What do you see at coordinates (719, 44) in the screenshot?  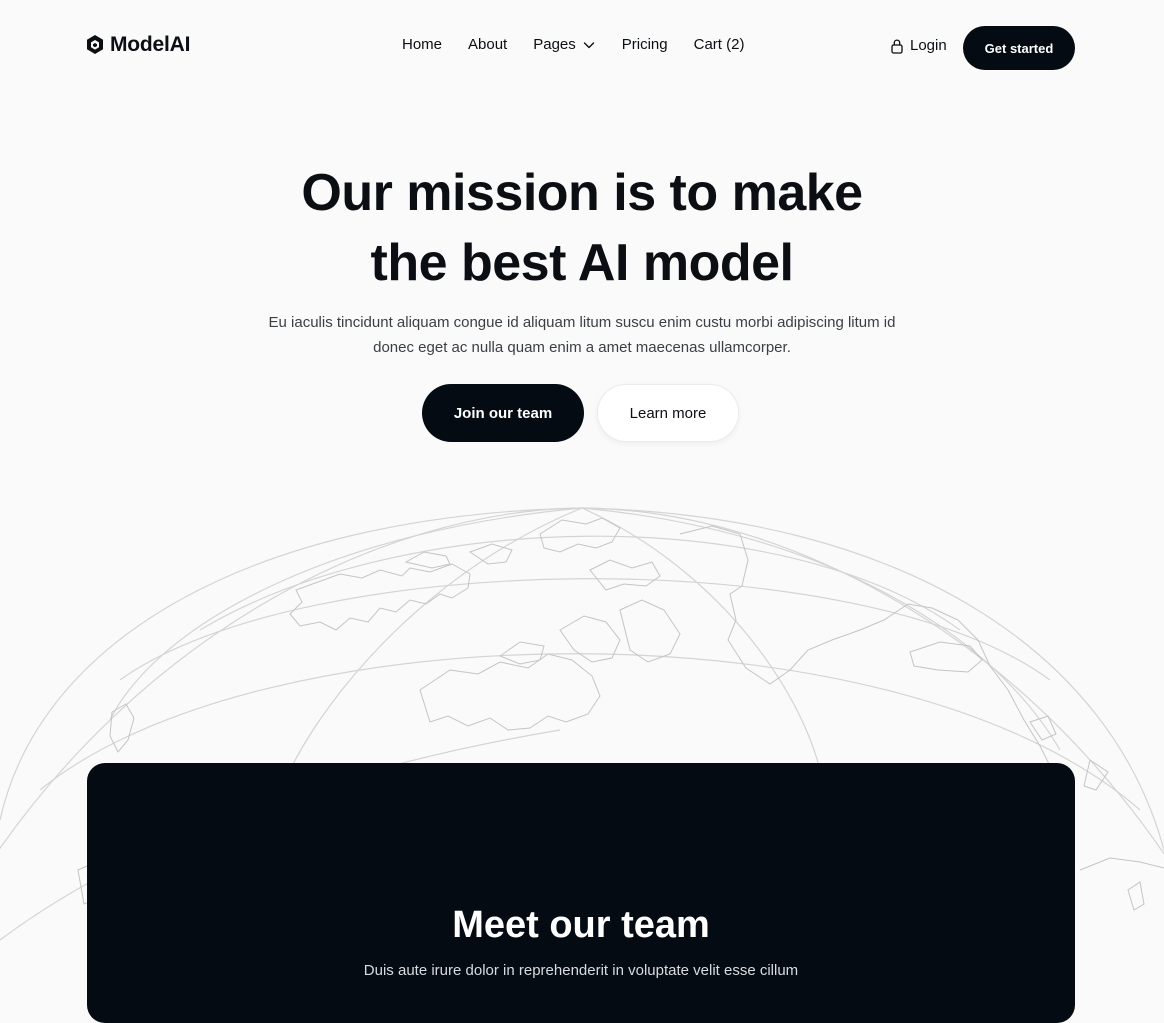 I see `nav-item-cart: Cart (2)` at bounding box center [719, 44].